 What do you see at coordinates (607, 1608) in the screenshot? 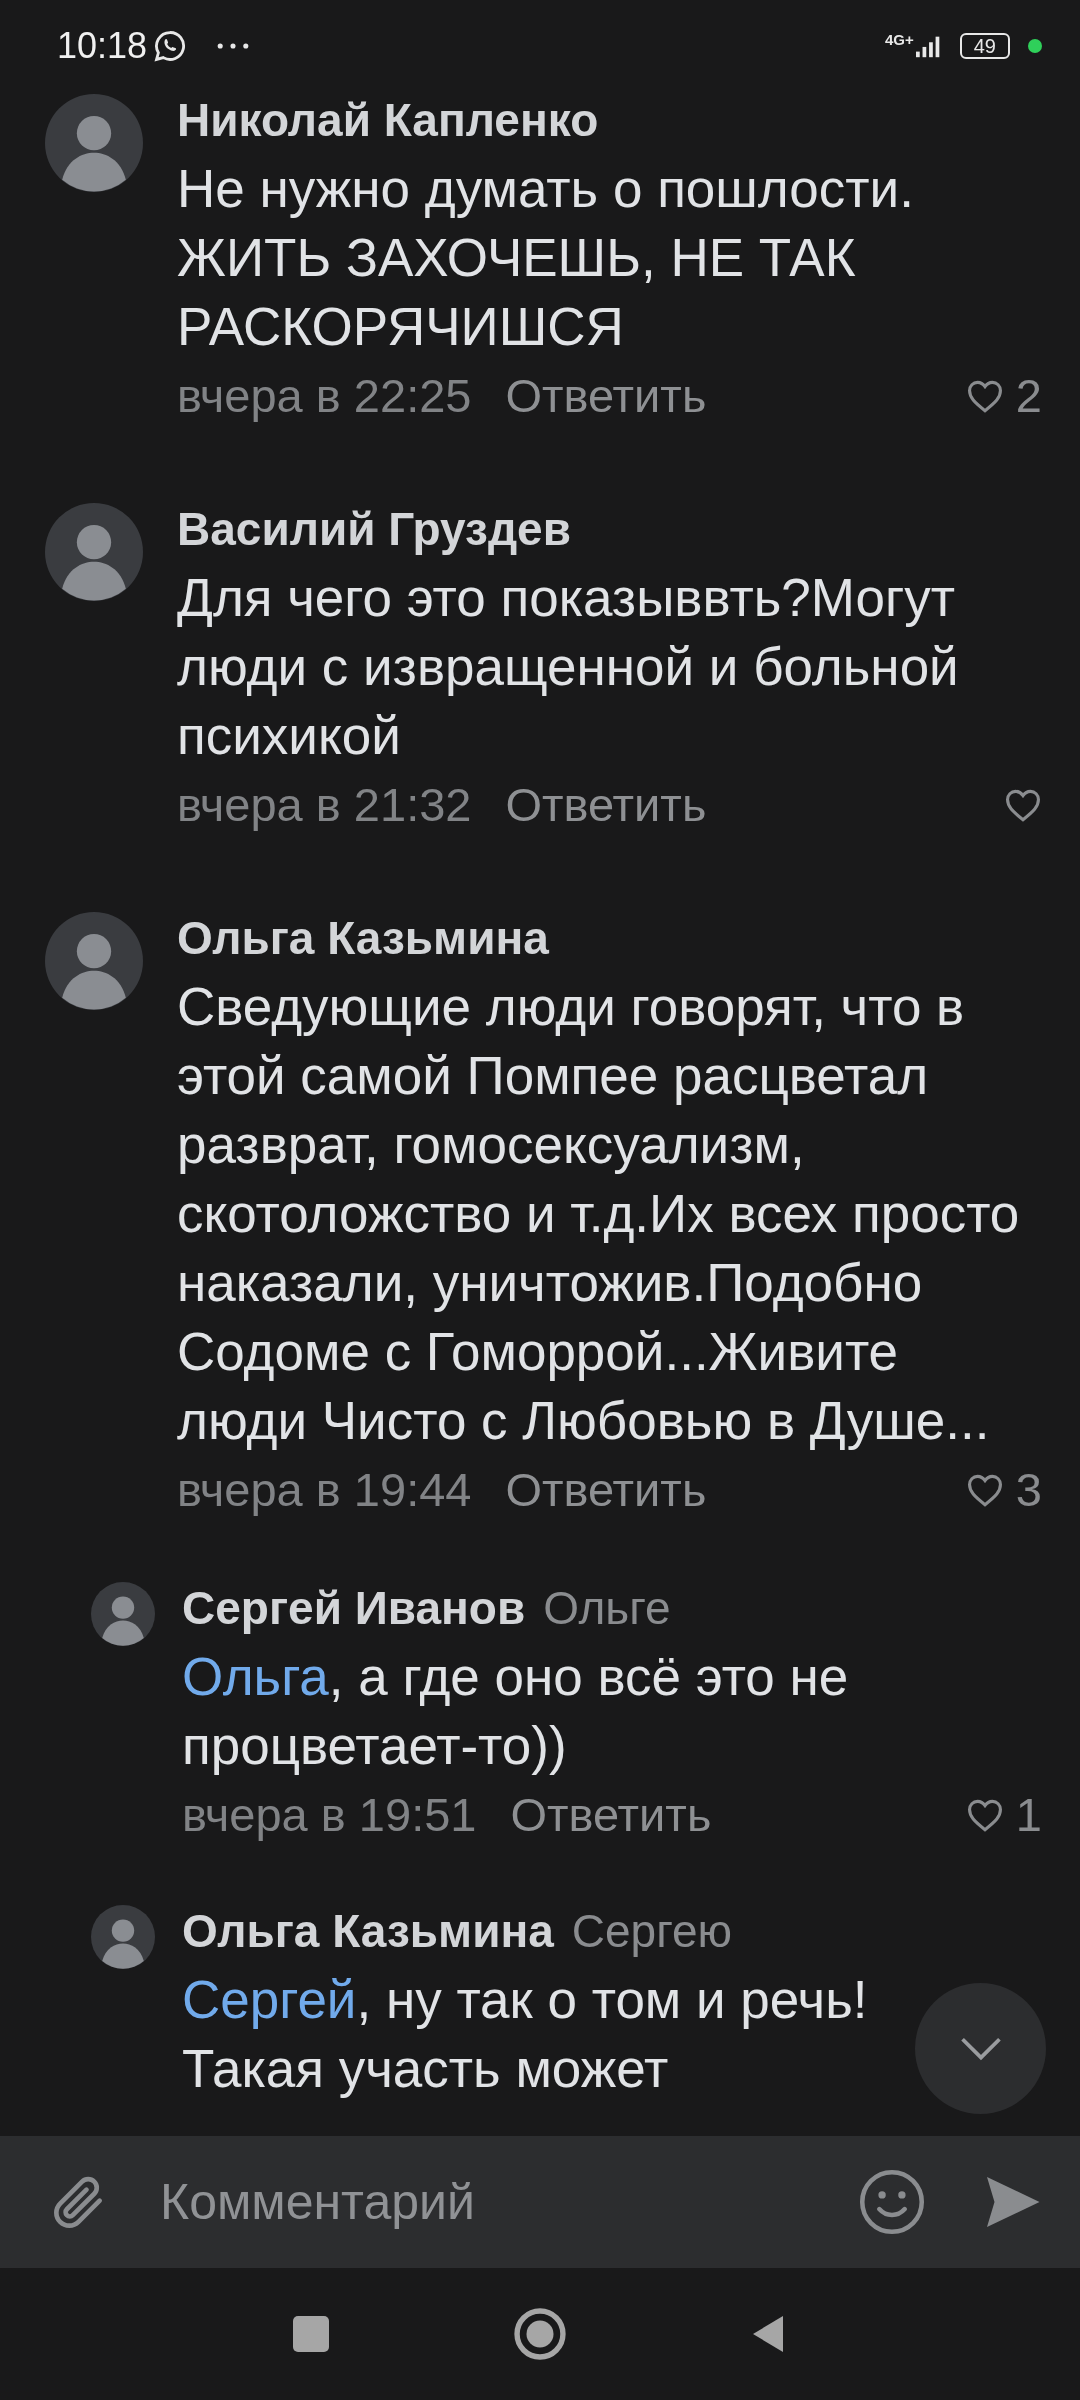
I see `reply-to: Ольге` at bounding box center [607, 1608].